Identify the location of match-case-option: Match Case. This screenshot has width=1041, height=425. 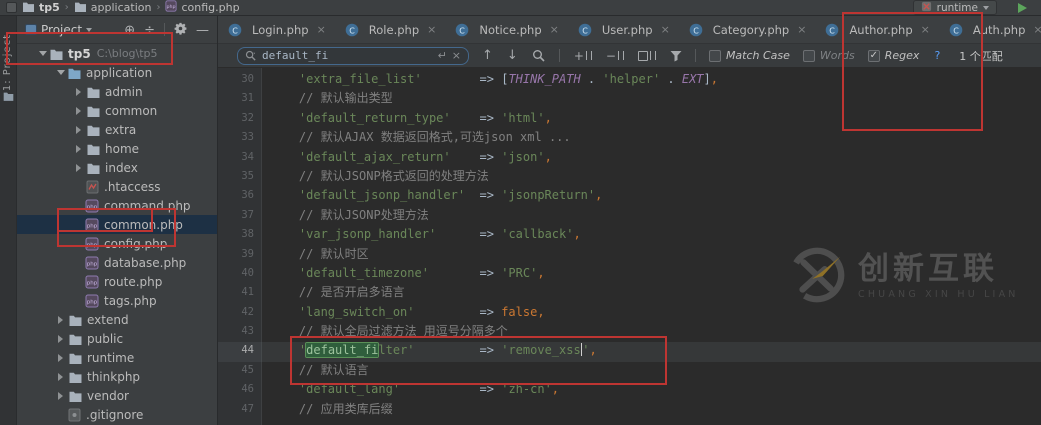
(749, 55).